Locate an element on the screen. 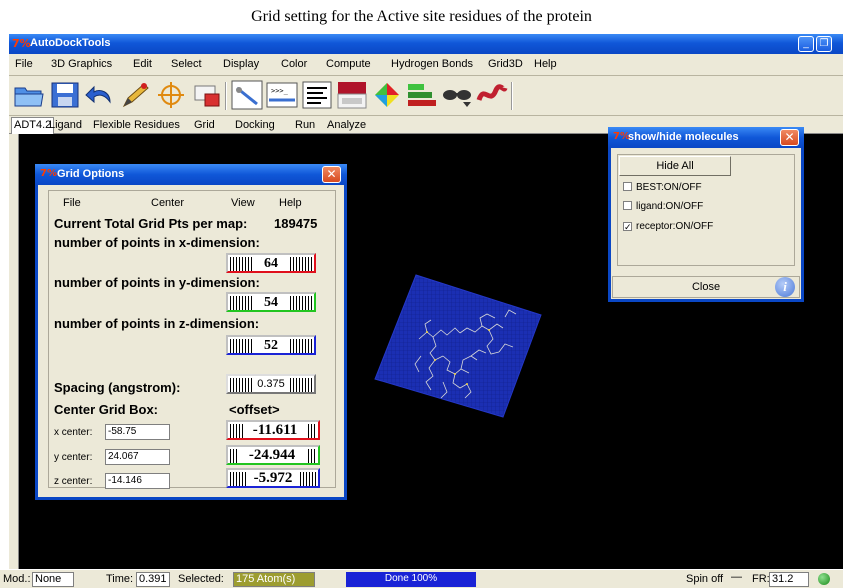 The width and height of the screenshot is (843, 588). y-offset-thumbwheel: -24.944 is located at coordinates (273, 455).